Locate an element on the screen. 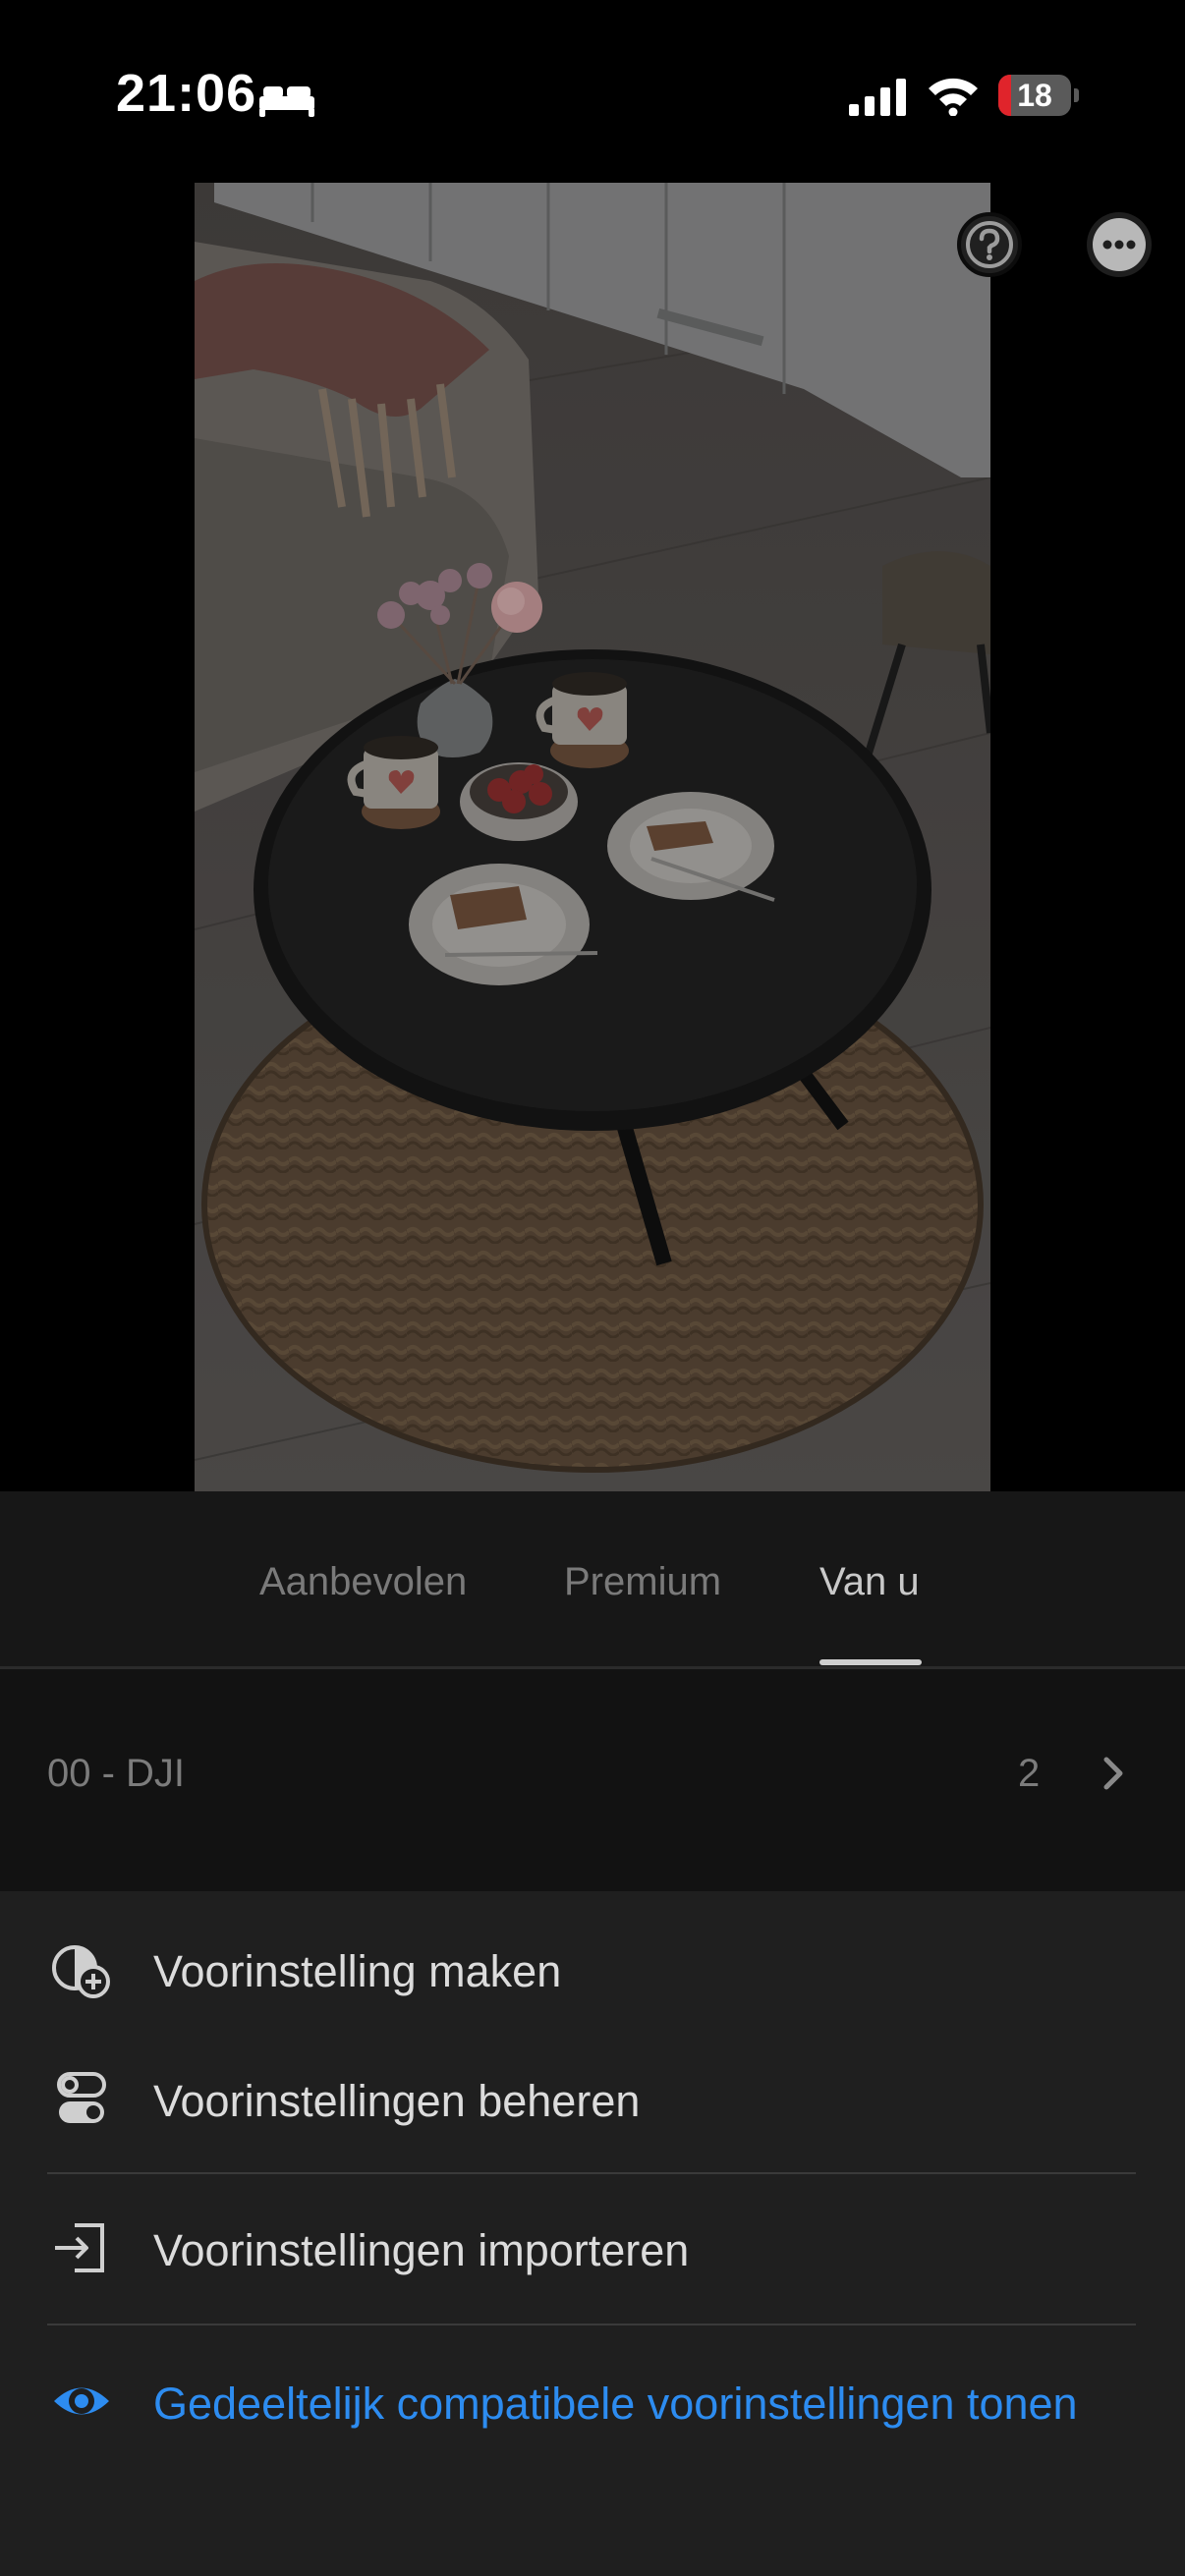 The height and width of the screenshot is (2576, 1185). help-button is located at coordinates (990, 244).